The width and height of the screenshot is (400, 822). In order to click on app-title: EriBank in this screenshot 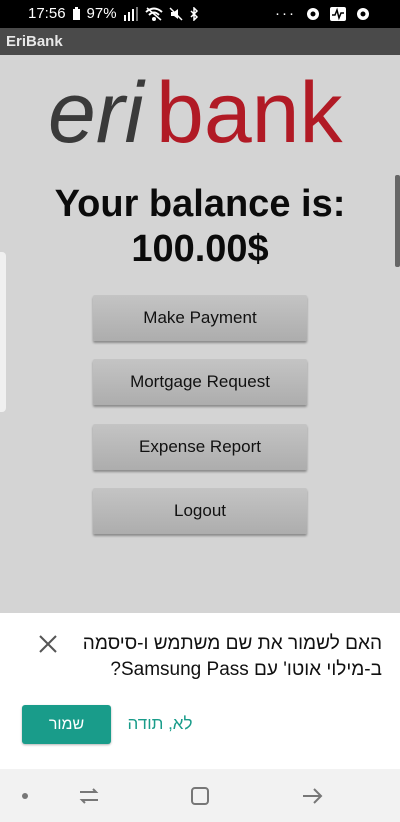, I will do `click(34, 41)`.